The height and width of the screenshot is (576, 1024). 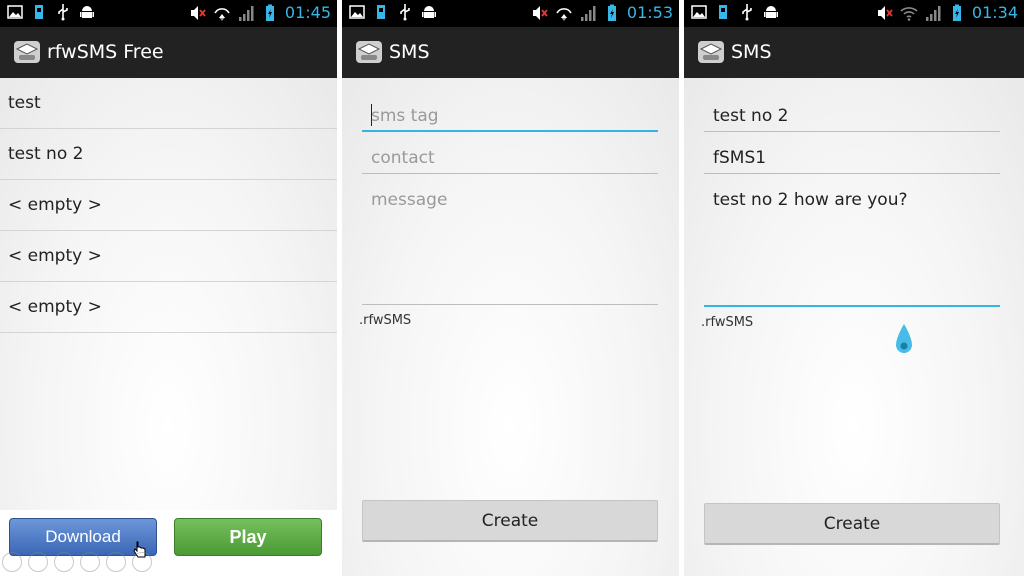 I want to click on list-item-label: test no 2, so click(x=46, y=154).